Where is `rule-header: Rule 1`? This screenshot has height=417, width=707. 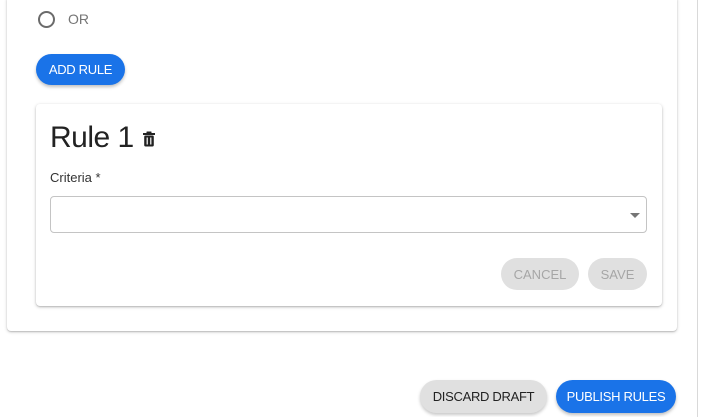
rule-header: Rule 1 is located at coordinates (103, 138).